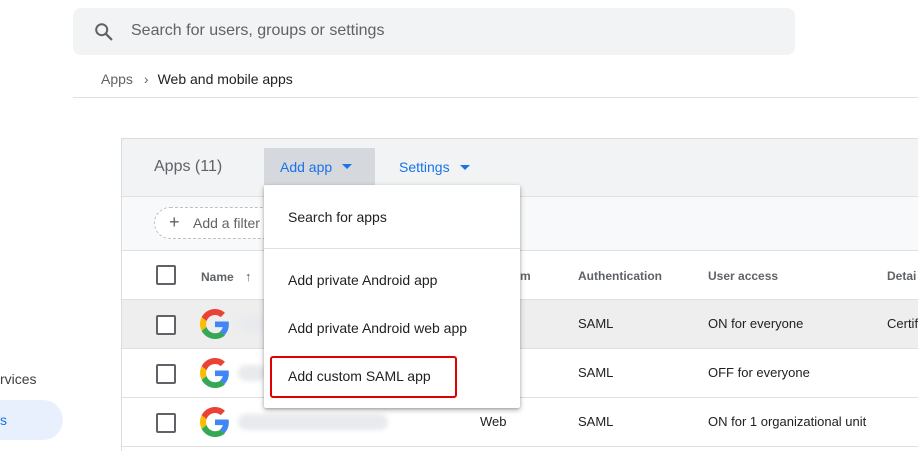 This screenshot has height=451, width=918. What do you see at coordinates (248, 276) in the screenshot?
I see `arrow-up-icon: ↑` at bounding box center [248, 276].